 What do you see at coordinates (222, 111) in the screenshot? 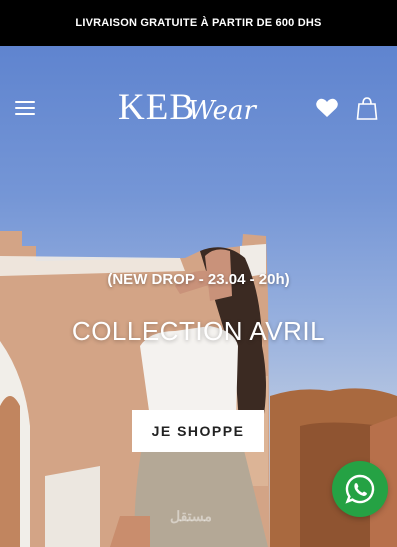
I see `logo-script-text: Wear` at bounding box center [222, 111].